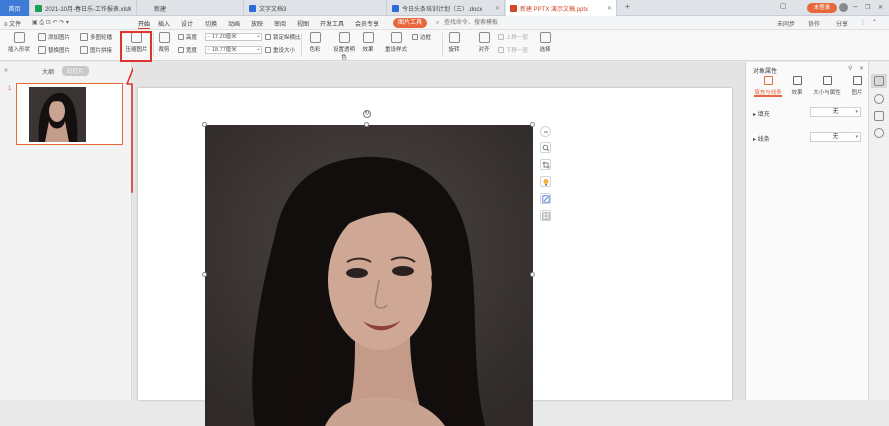  I want to click on layout-icon: ▢, so click(783, 6).